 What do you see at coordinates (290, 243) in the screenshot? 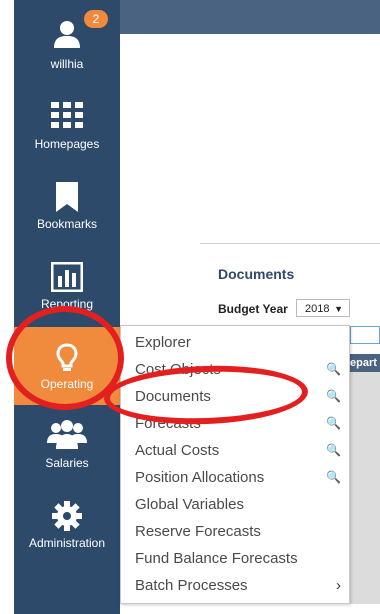
I see `divider` at bounding box center [290, 243].